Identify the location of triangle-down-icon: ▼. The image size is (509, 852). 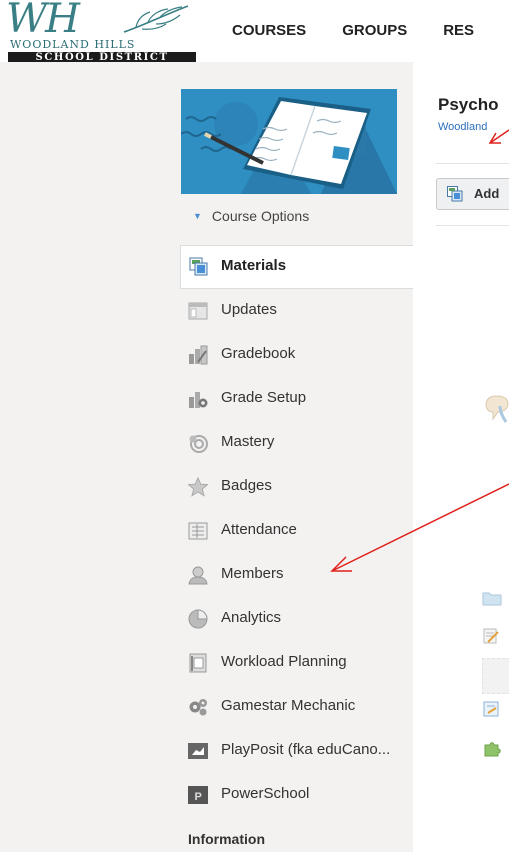
(197, 216).